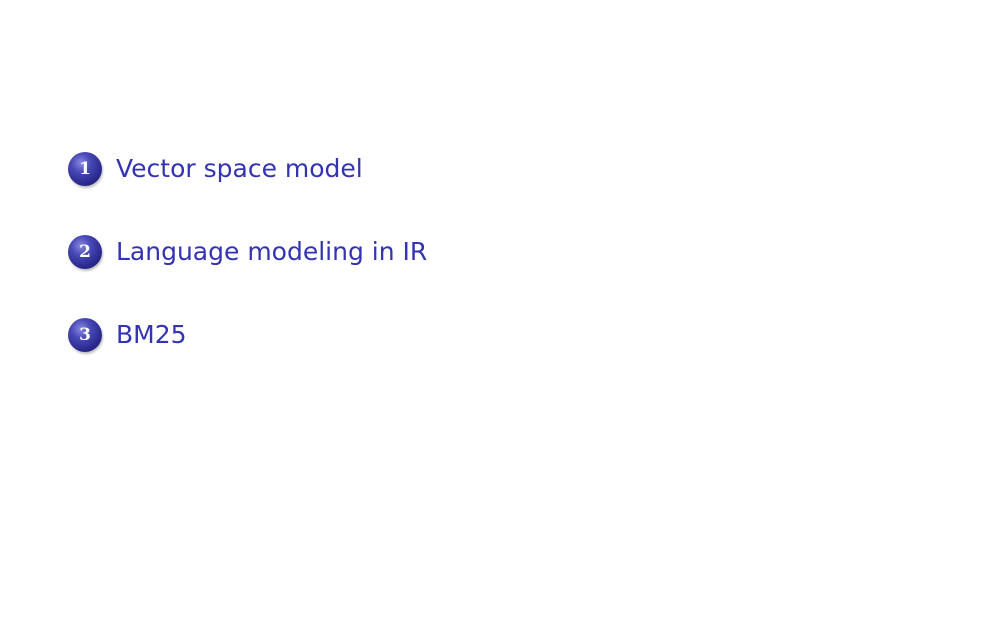  I want to click on item-number-ball: 3, so click(85, 335).